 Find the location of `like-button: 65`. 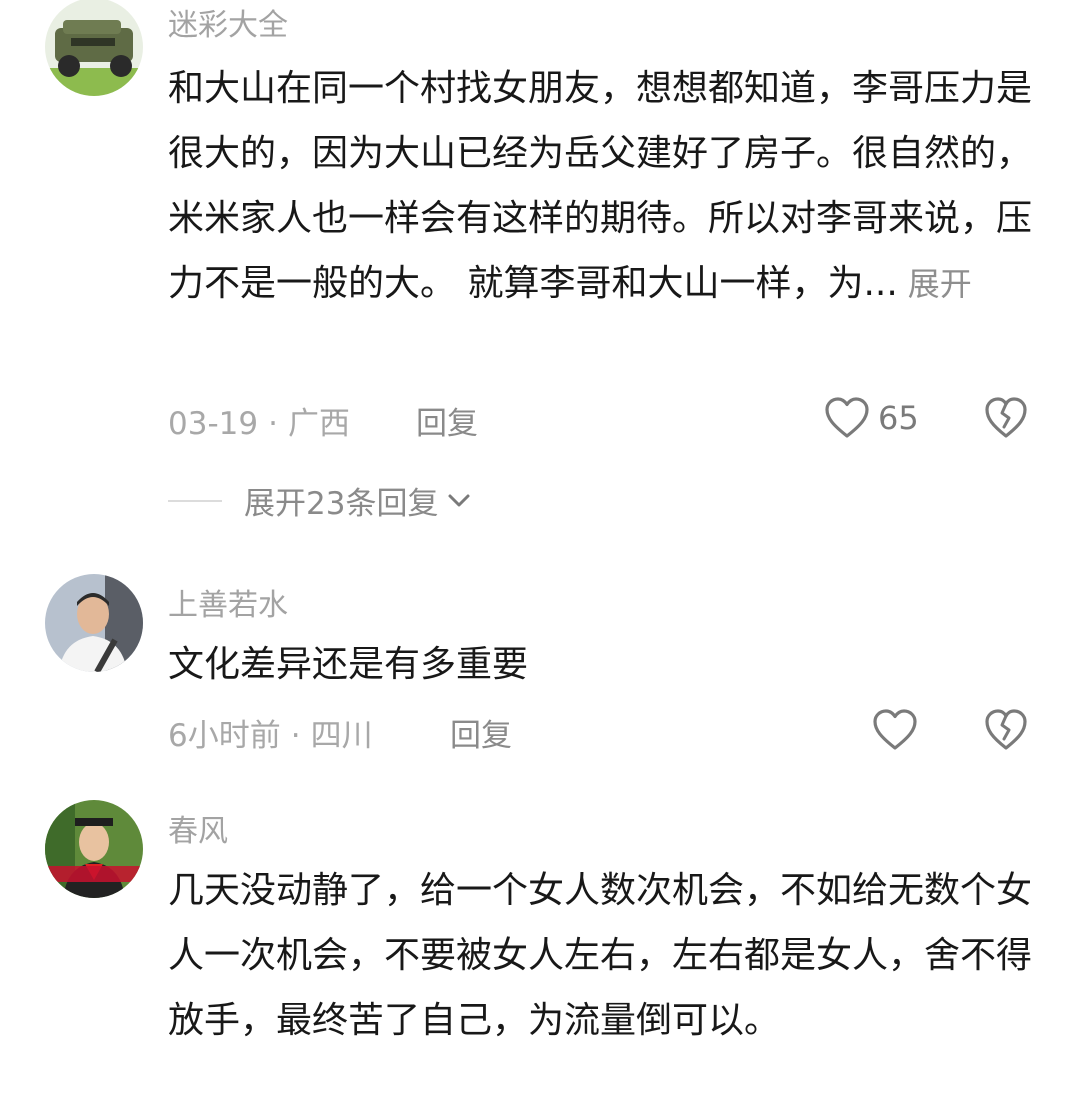

like-button: 65 is located at coordinates (871, 418).